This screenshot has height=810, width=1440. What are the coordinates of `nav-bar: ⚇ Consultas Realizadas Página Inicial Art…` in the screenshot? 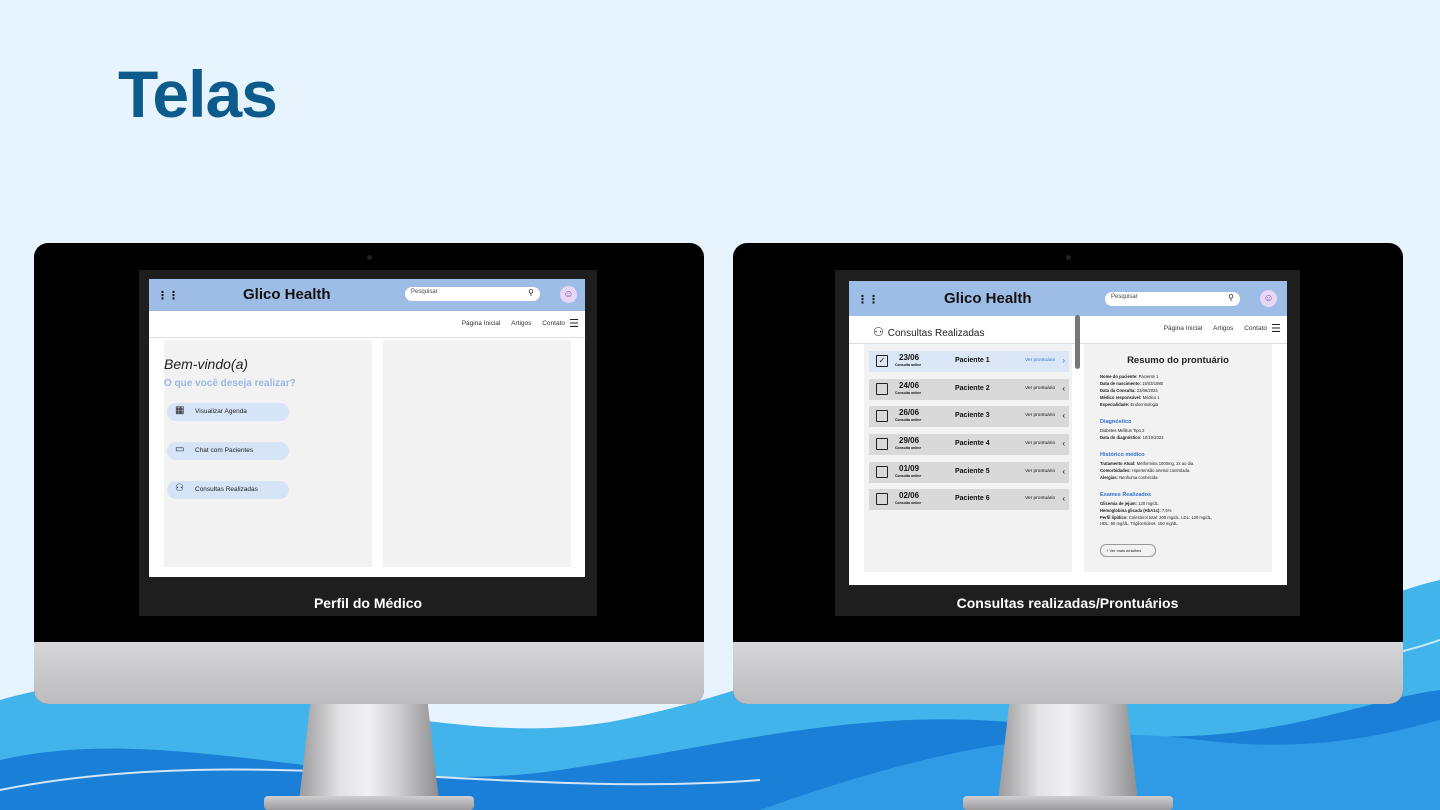 It's located at (1068, 330).